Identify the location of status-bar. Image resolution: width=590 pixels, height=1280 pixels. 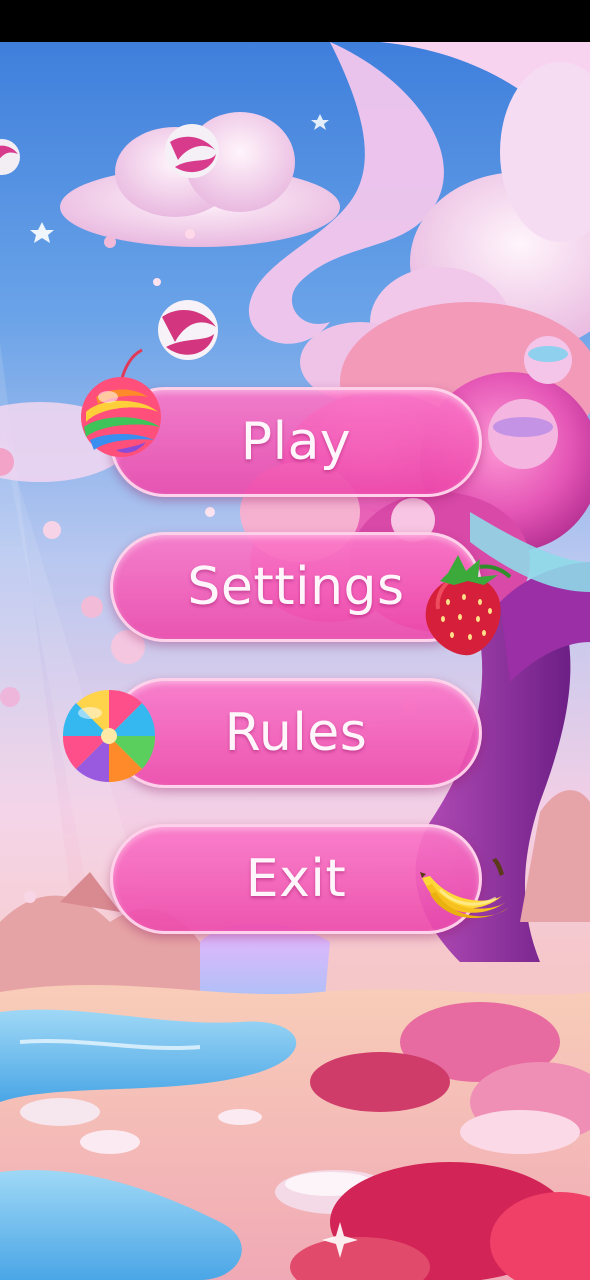
(295, 21).